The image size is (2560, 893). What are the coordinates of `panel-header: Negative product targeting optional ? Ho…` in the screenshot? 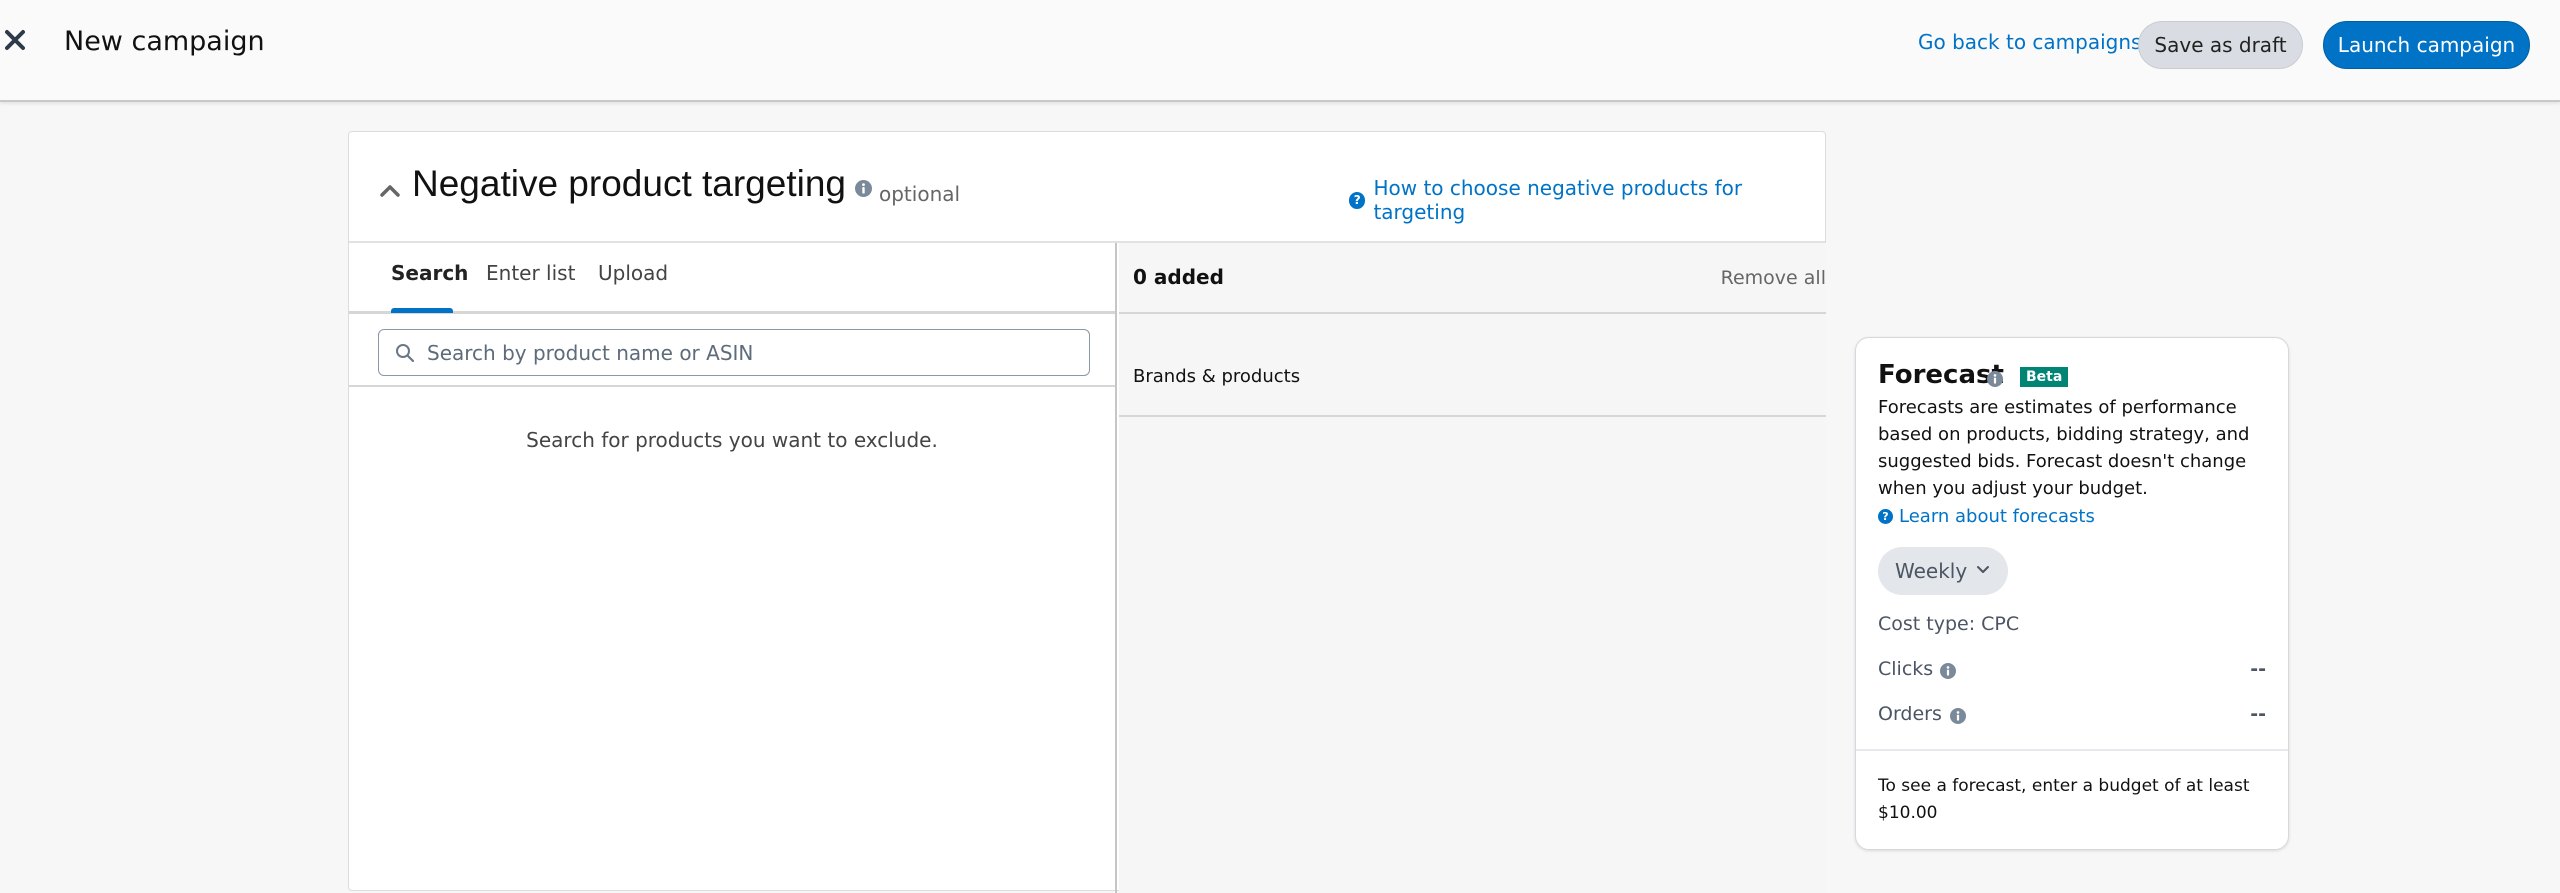 It's located at (1087, 187).